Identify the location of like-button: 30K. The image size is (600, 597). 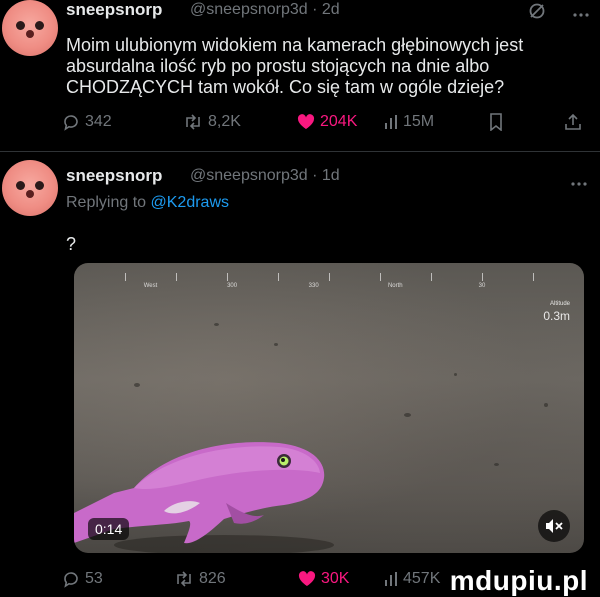
(323, 579).